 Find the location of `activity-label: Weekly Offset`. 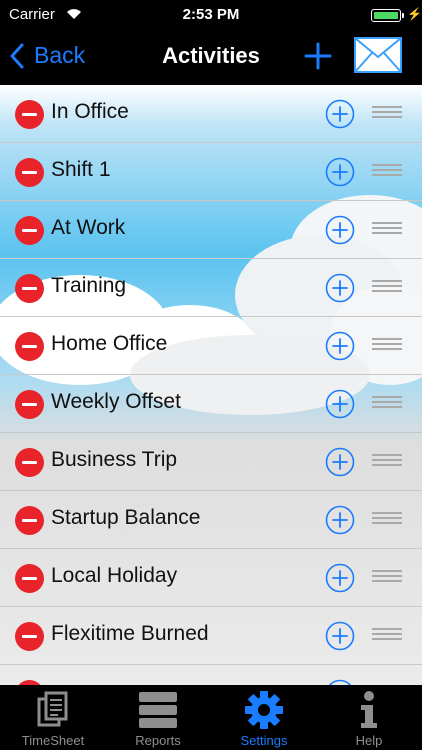

activity-label: Weekly Offset is located at coordinates (116, 401).